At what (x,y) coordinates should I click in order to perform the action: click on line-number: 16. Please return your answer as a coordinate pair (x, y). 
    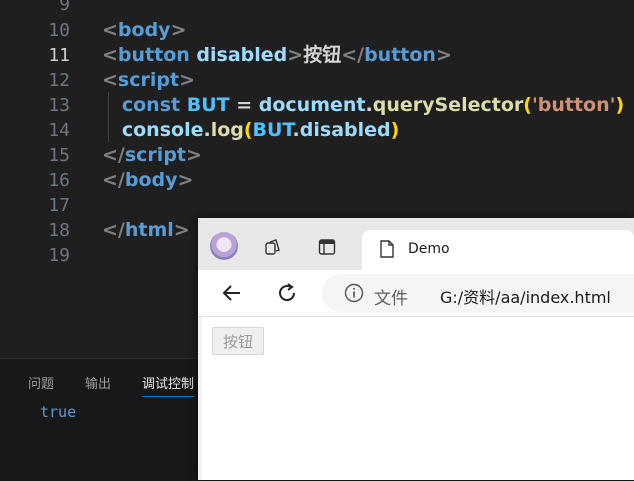
    Looking at the image, I should click on (59, 180).